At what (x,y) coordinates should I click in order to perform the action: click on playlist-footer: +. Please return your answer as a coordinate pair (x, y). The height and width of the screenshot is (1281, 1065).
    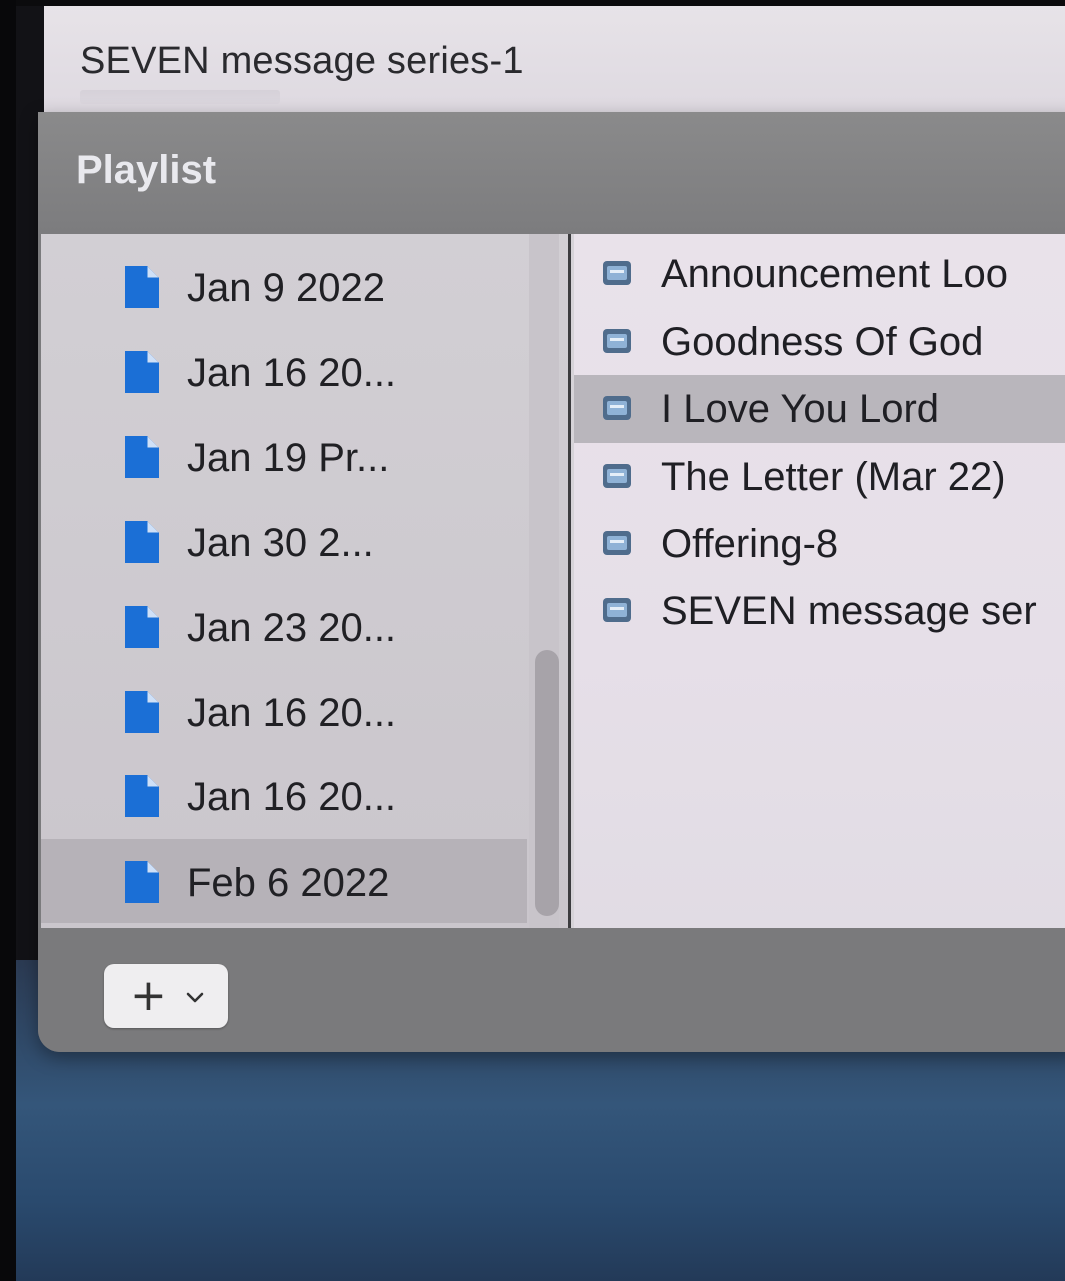
    Looking at the image, I should click on (551, 990).